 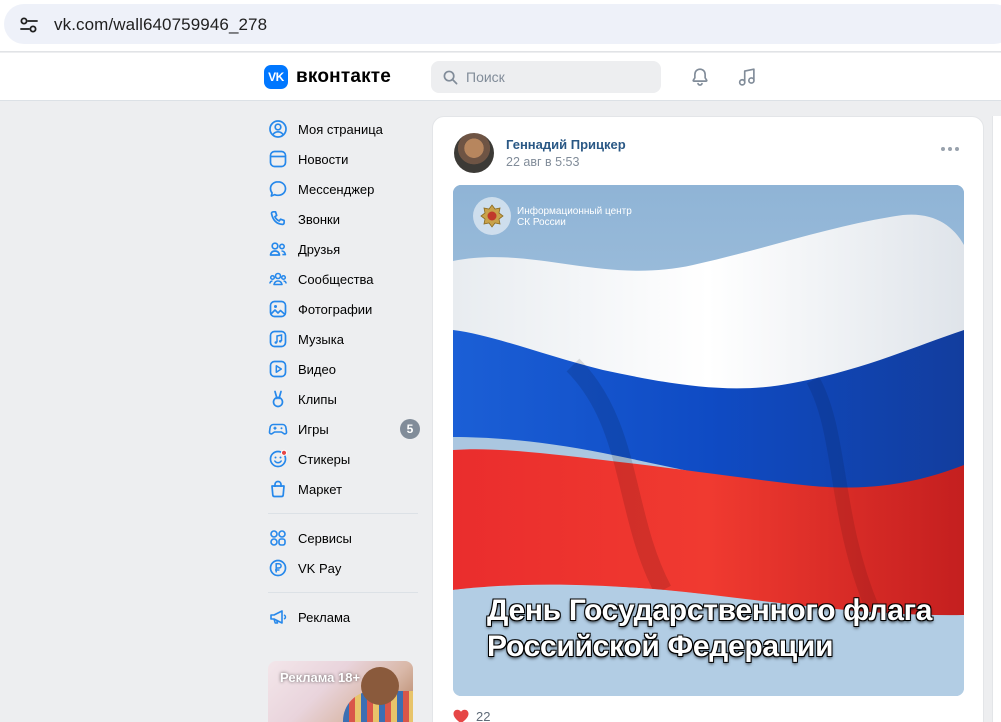 I want to click on bell-icon, so click(x=700, y=77).